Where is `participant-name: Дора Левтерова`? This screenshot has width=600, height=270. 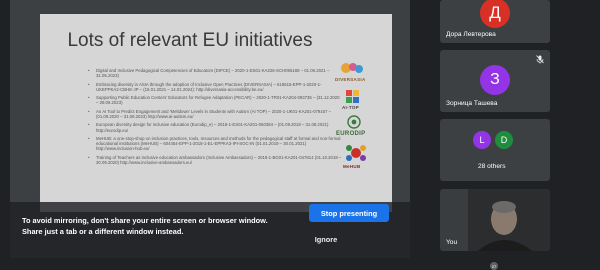
participant-name: Дора Левтерова is located at coordinates (471, 34).